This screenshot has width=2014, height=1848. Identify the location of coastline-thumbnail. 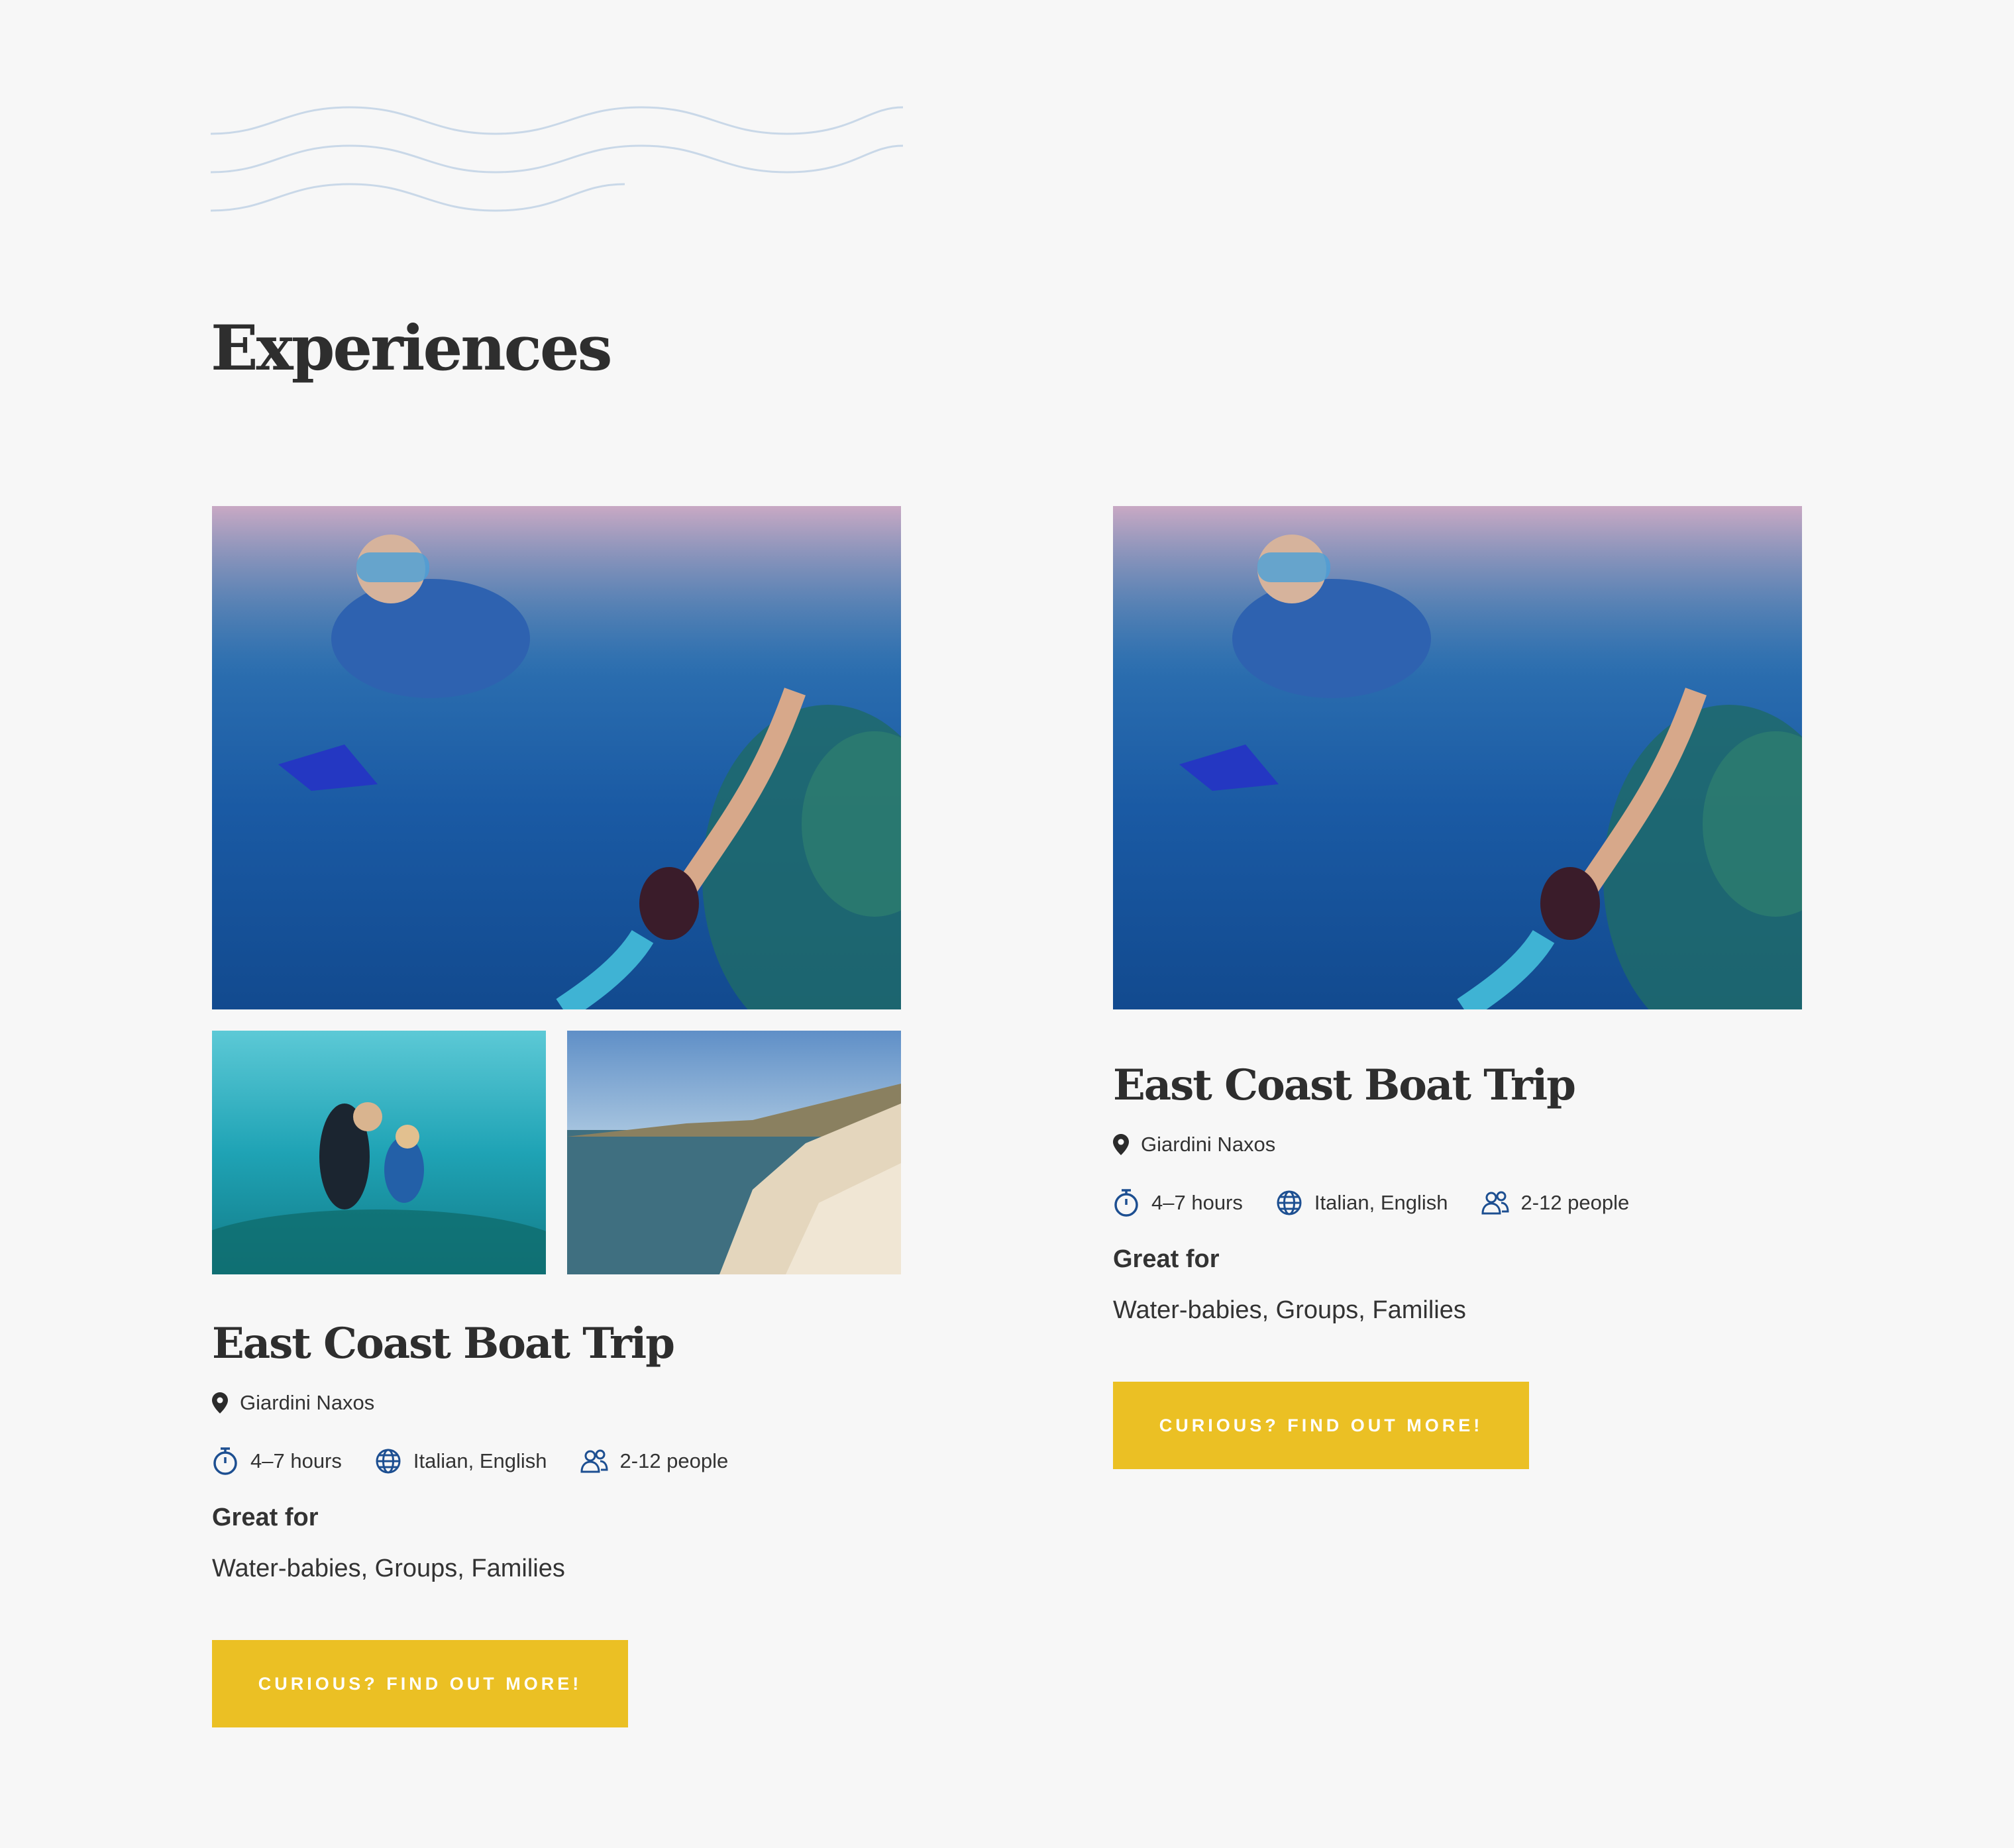
(734, 1152).